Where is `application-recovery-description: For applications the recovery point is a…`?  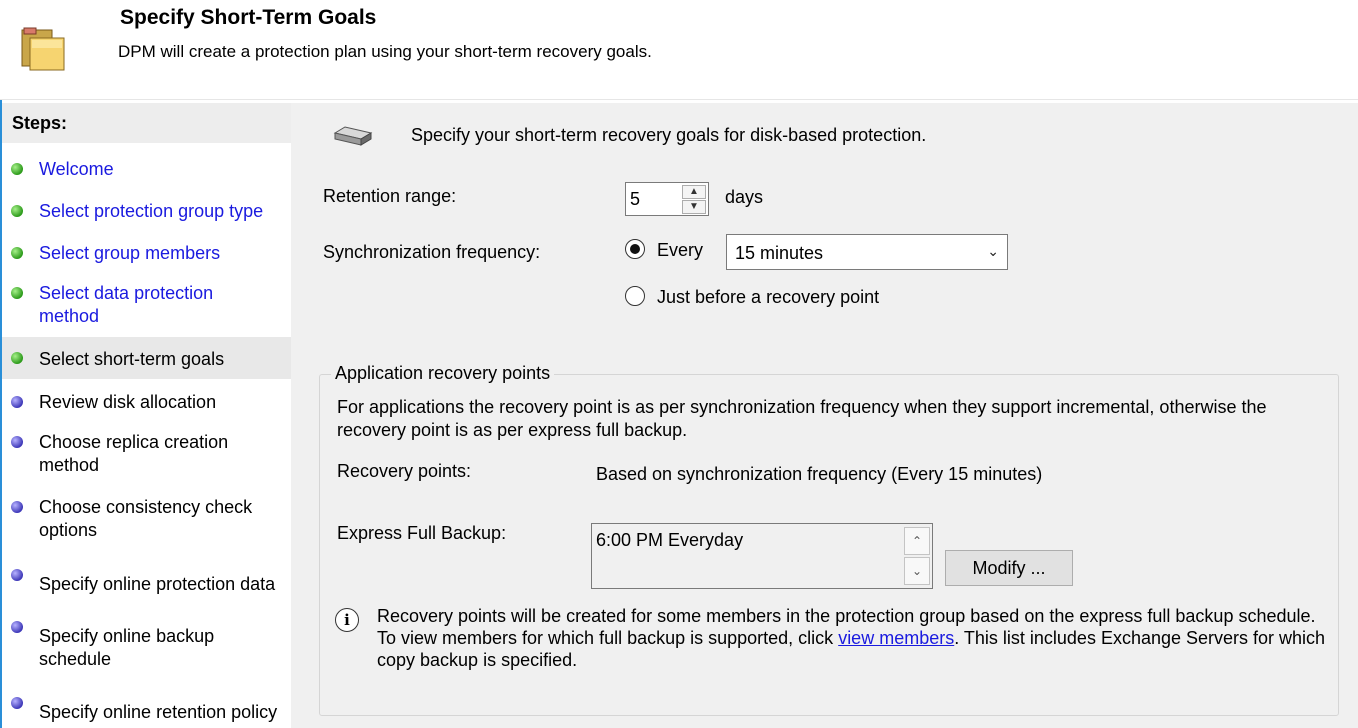
application-recovery-description: For applications the recovery point is a… is located at coordinates (802, 418).